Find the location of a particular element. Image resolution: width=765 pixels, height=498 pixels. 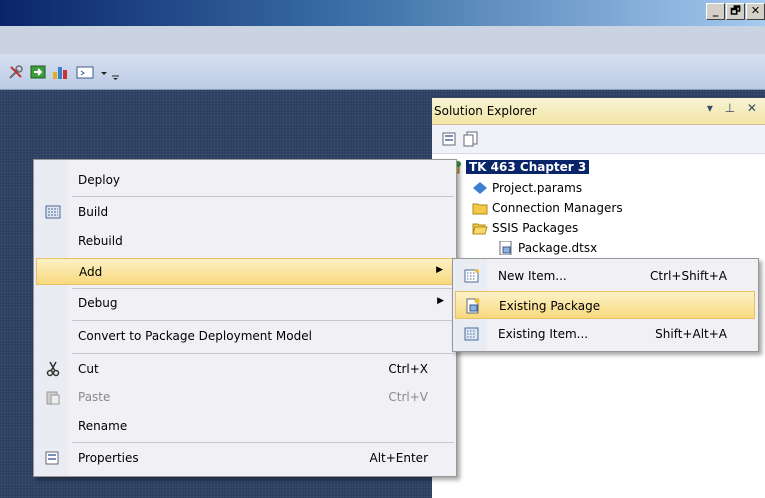

deploy-icon is located at coordinates (38, 72).